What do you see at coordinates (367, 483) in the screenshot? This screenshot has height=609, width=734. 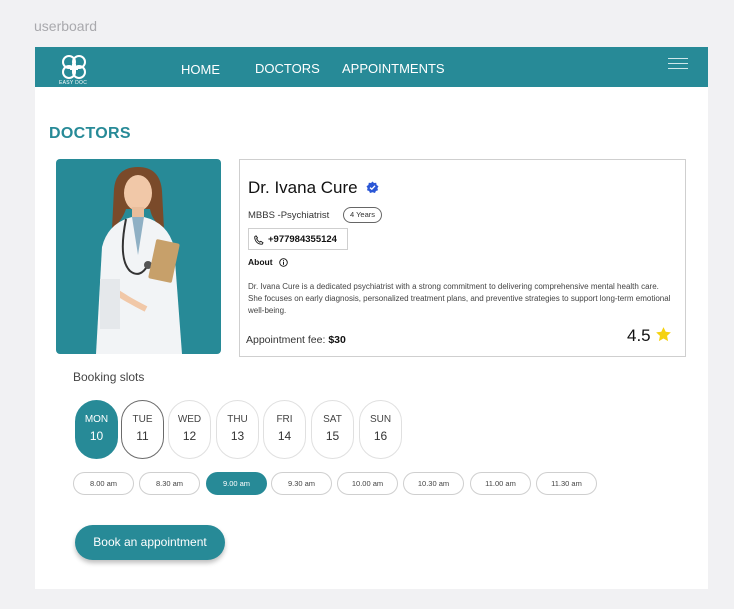 I see `time-slot: 10.00 am` at bounding box center [367, 483].